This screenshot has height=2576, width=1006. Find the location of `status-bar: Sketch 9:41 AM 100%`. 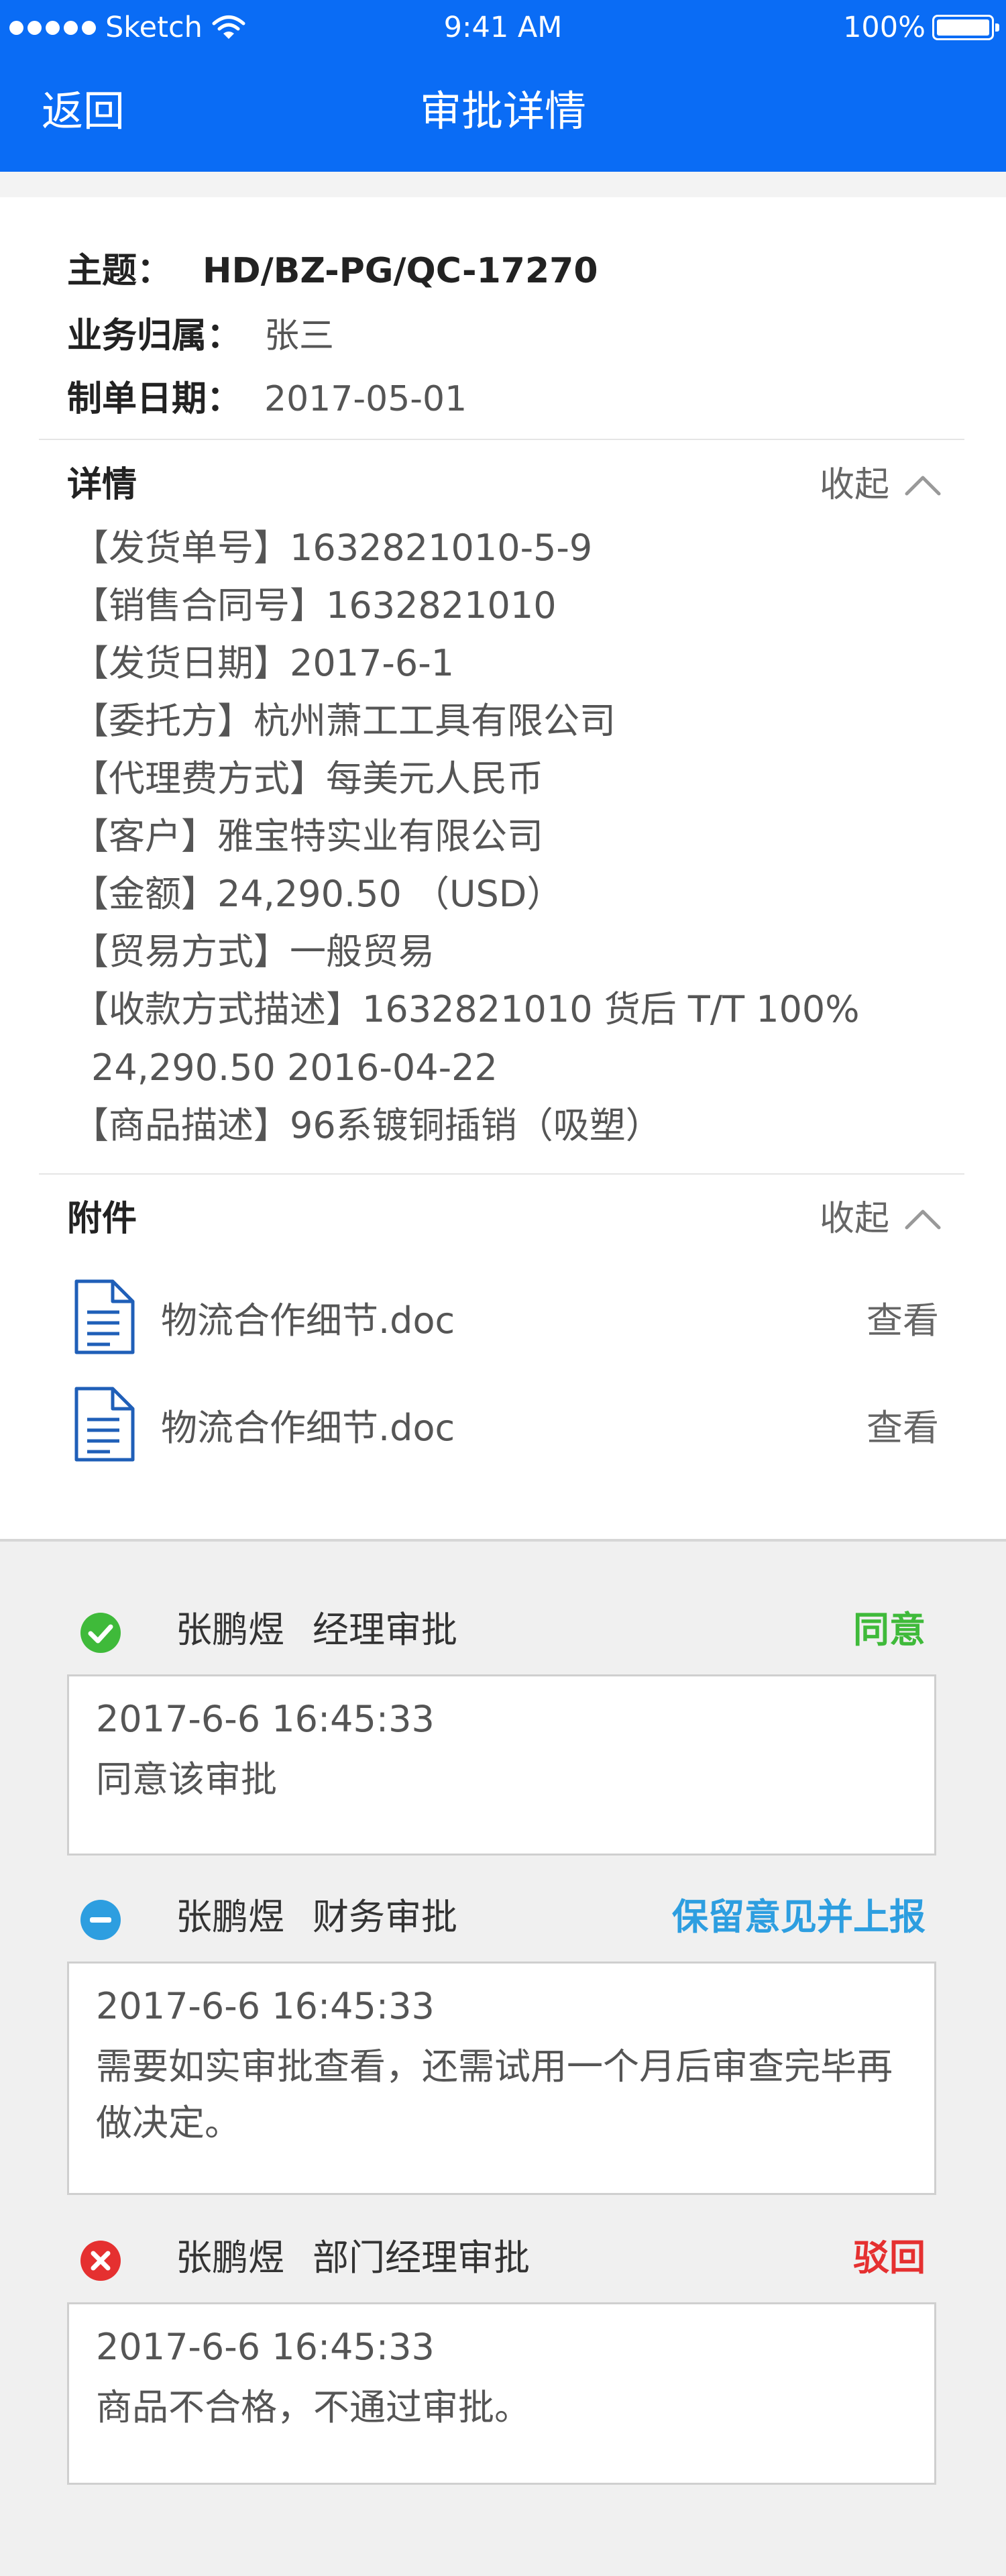

status-bar: Sketch 9:41 AM 100% is located at coordinates (503, 30).